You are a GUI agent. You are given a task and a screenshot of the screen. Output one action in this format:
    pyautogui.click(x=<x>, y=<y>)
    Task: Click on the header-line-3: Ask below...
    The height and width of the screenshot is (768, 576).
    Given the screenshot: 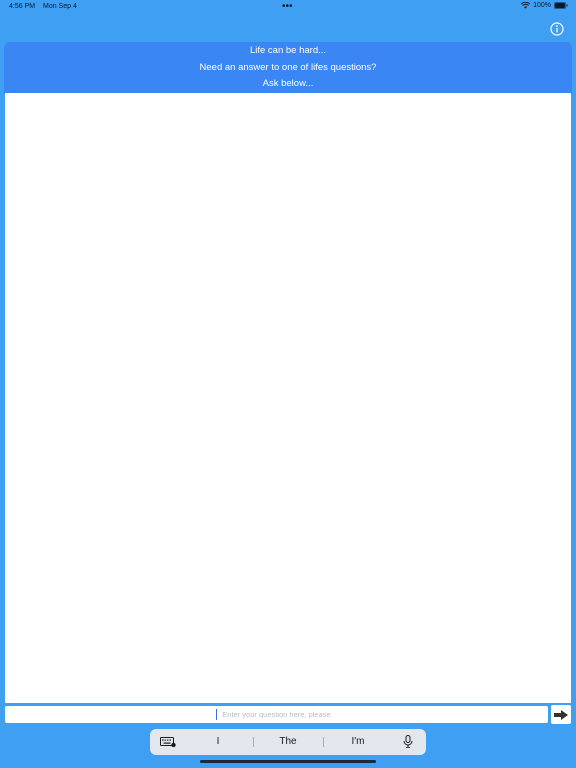 What is the action you would take?
    pyautogui.click(x=288, y=83)
    